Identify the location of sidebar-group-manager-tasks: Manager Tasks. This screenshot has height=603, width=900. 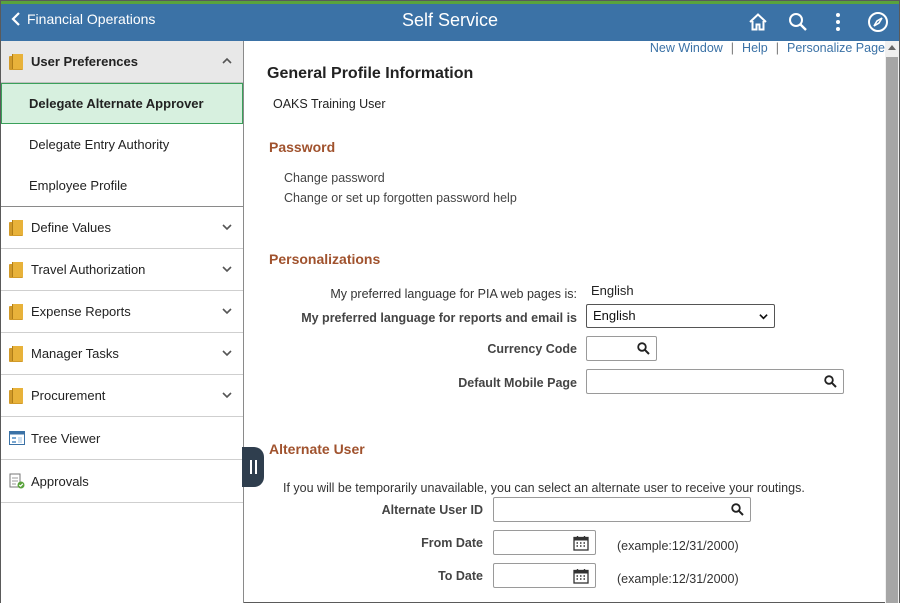
(122, 354).